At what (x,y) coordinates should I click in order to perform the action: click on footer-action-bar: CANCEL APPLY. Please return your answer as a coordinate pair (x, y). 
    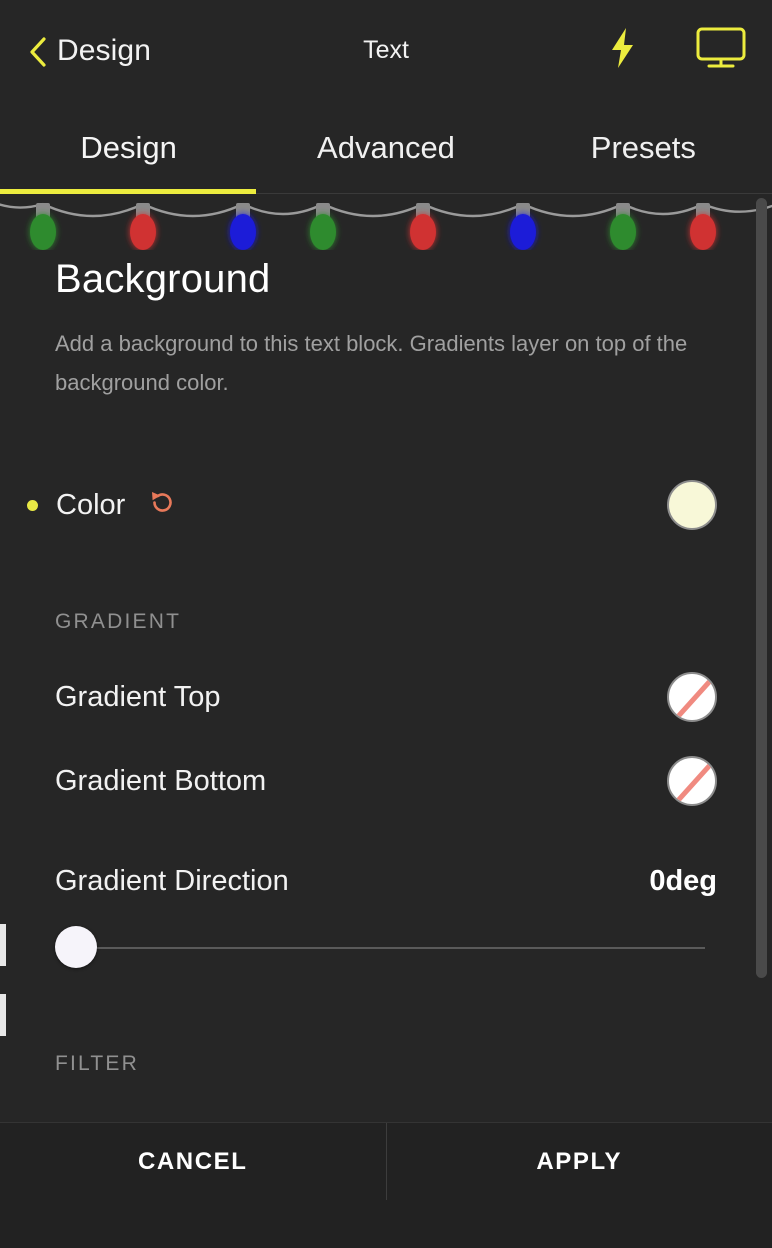
    Looking at the image, I should click on (386, 1161).